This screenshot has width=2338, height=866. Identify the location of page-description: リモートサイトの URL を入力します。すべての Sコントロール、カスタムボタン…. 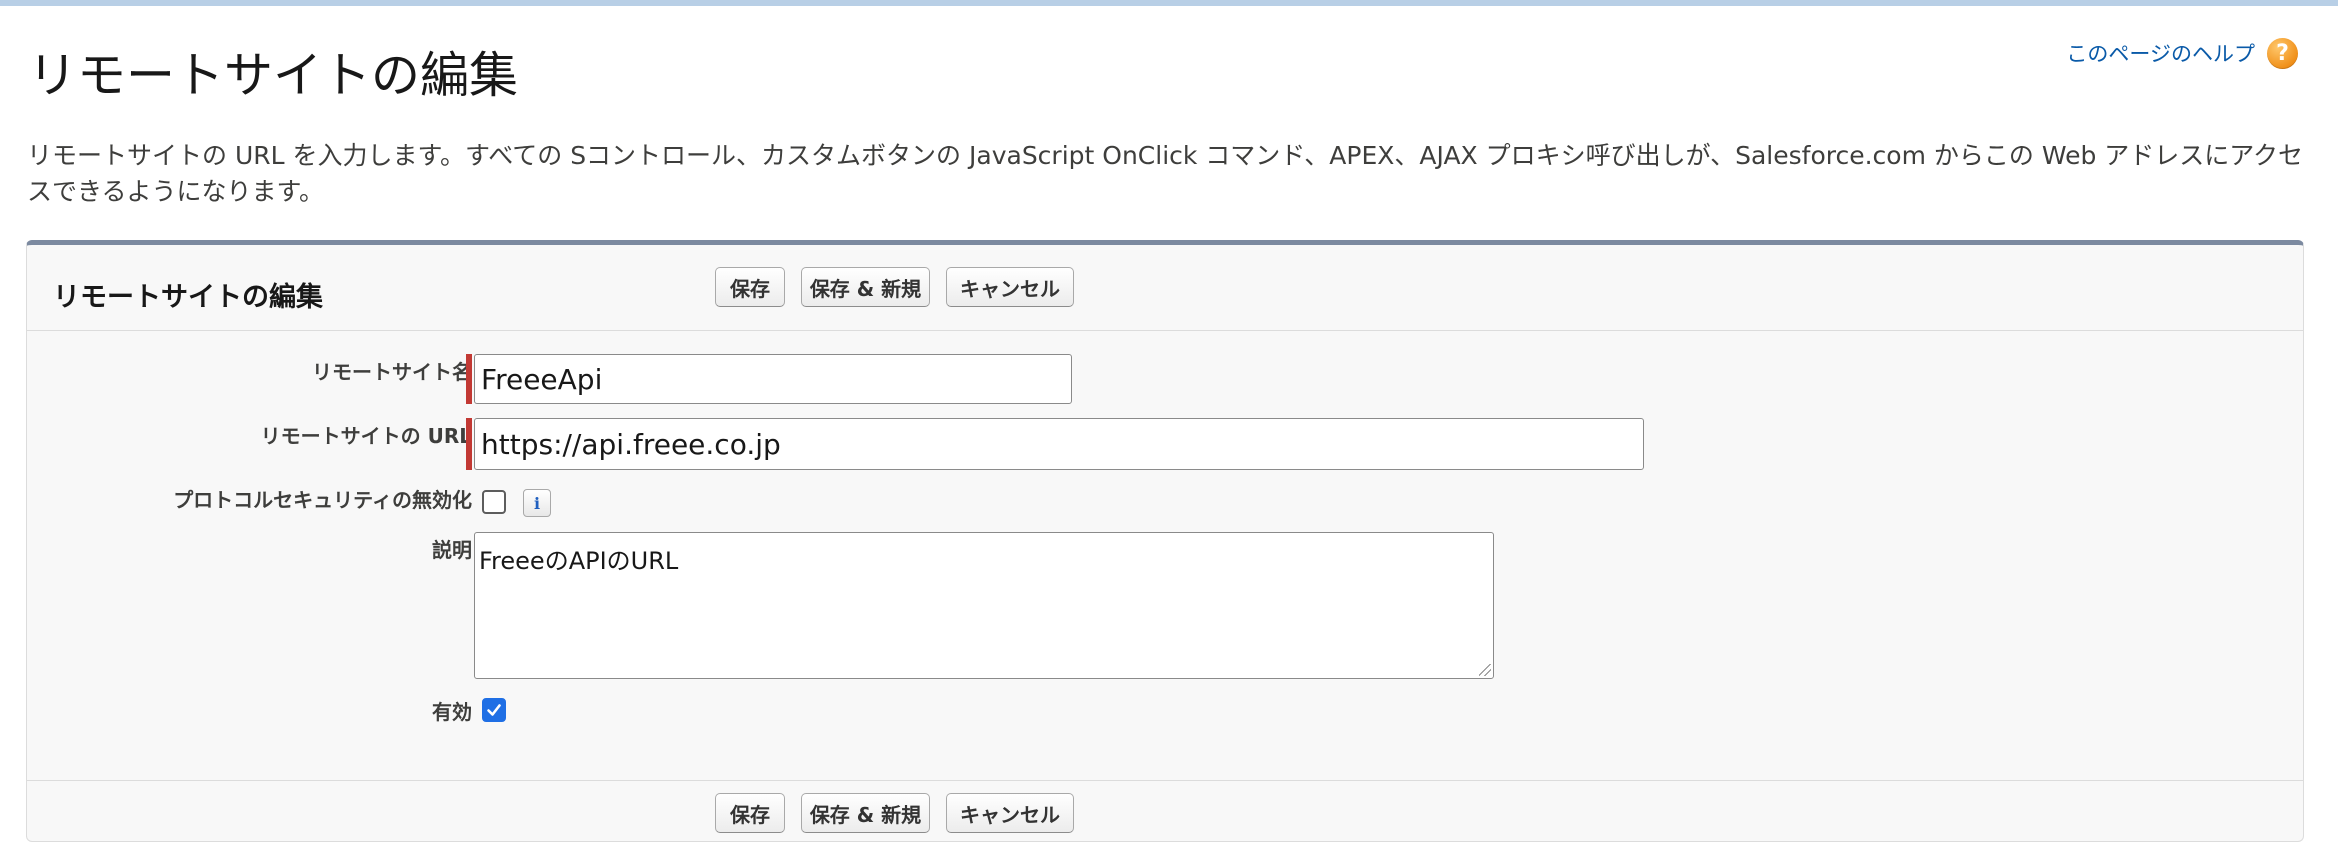
(1165, 173).